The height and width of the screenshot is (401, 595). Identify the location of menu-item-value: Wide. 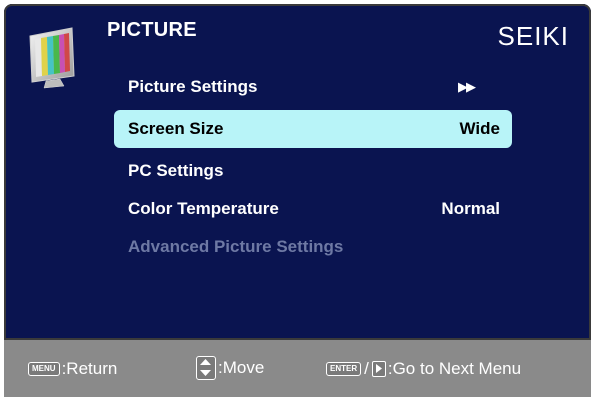
(479, 128).